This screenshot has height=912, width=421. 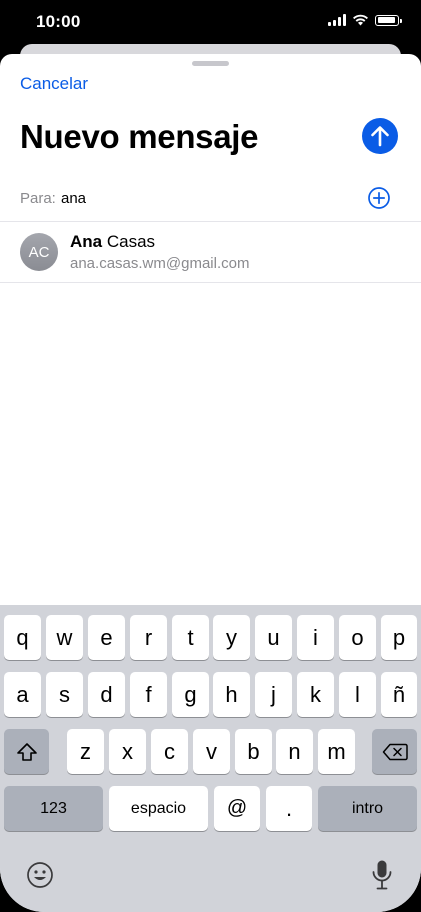 I want to click on key-a: a, so click(x=22, y=694).